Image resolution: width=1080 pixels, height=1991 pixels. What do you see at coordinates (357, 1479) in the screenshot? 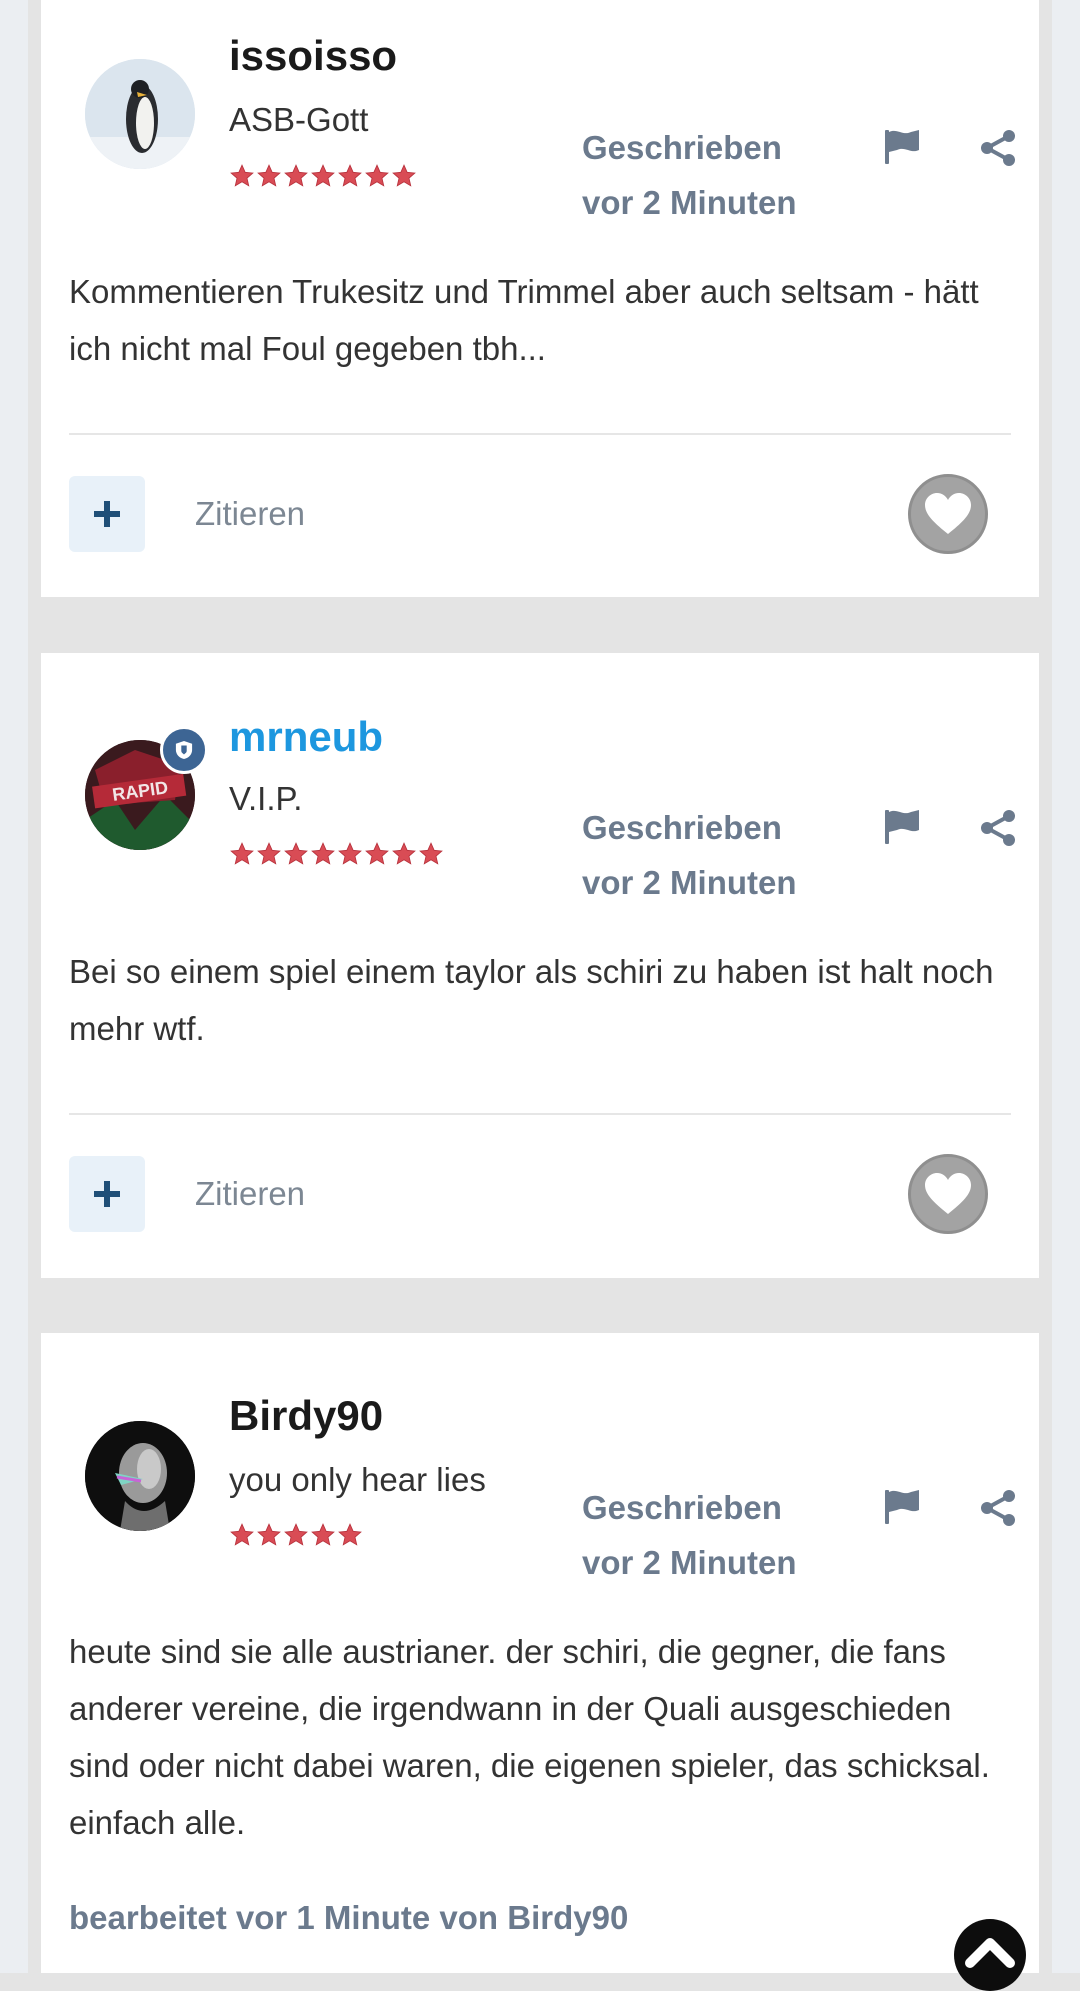
I see `user-rank: you only hear lies` at bounding box center [357, 1479].